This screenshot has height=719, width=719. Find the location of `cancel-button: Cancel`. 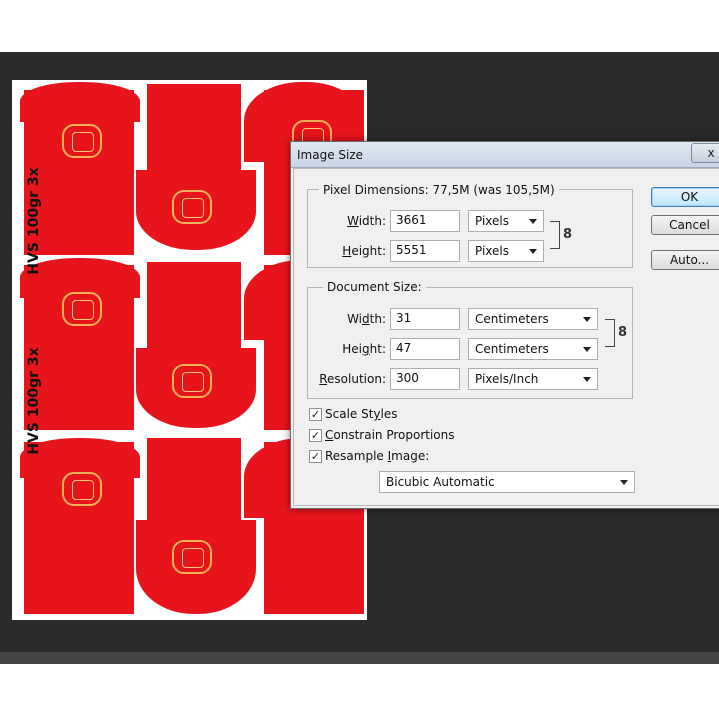

cancel-button: Cancel is located at coordinates (685, 225).